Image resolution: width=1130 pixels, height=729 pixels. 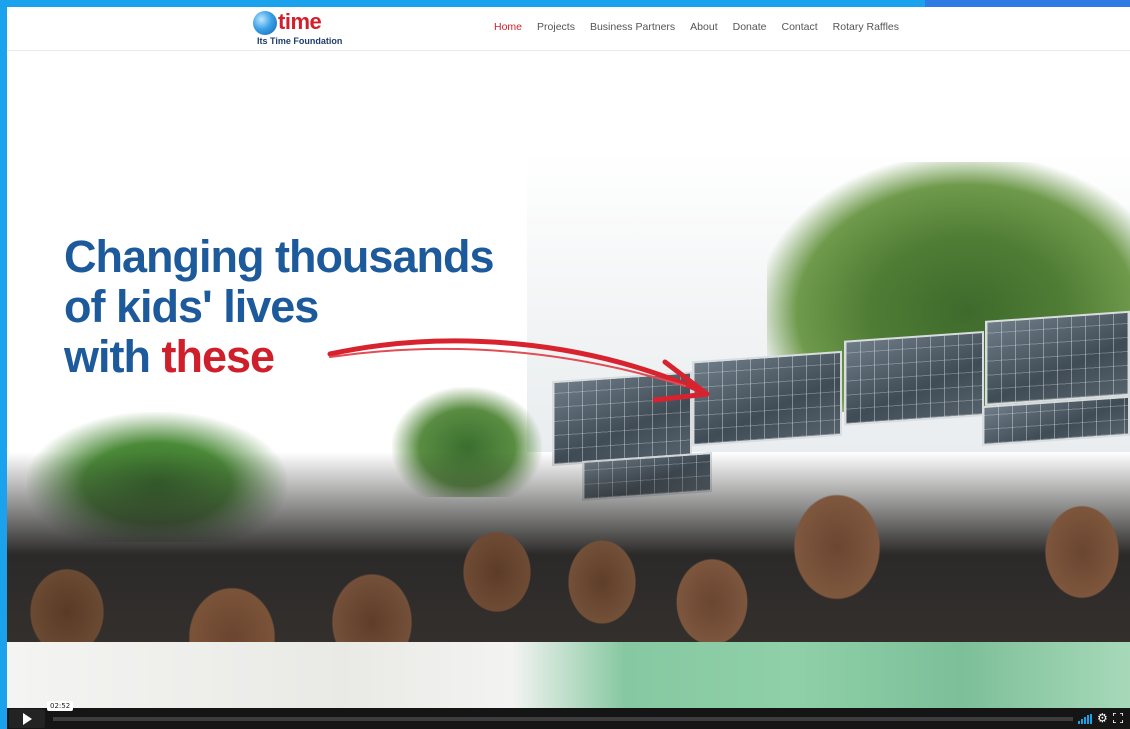 I want to click on settings-icon: ⚙, so click(x=1102, y=718).